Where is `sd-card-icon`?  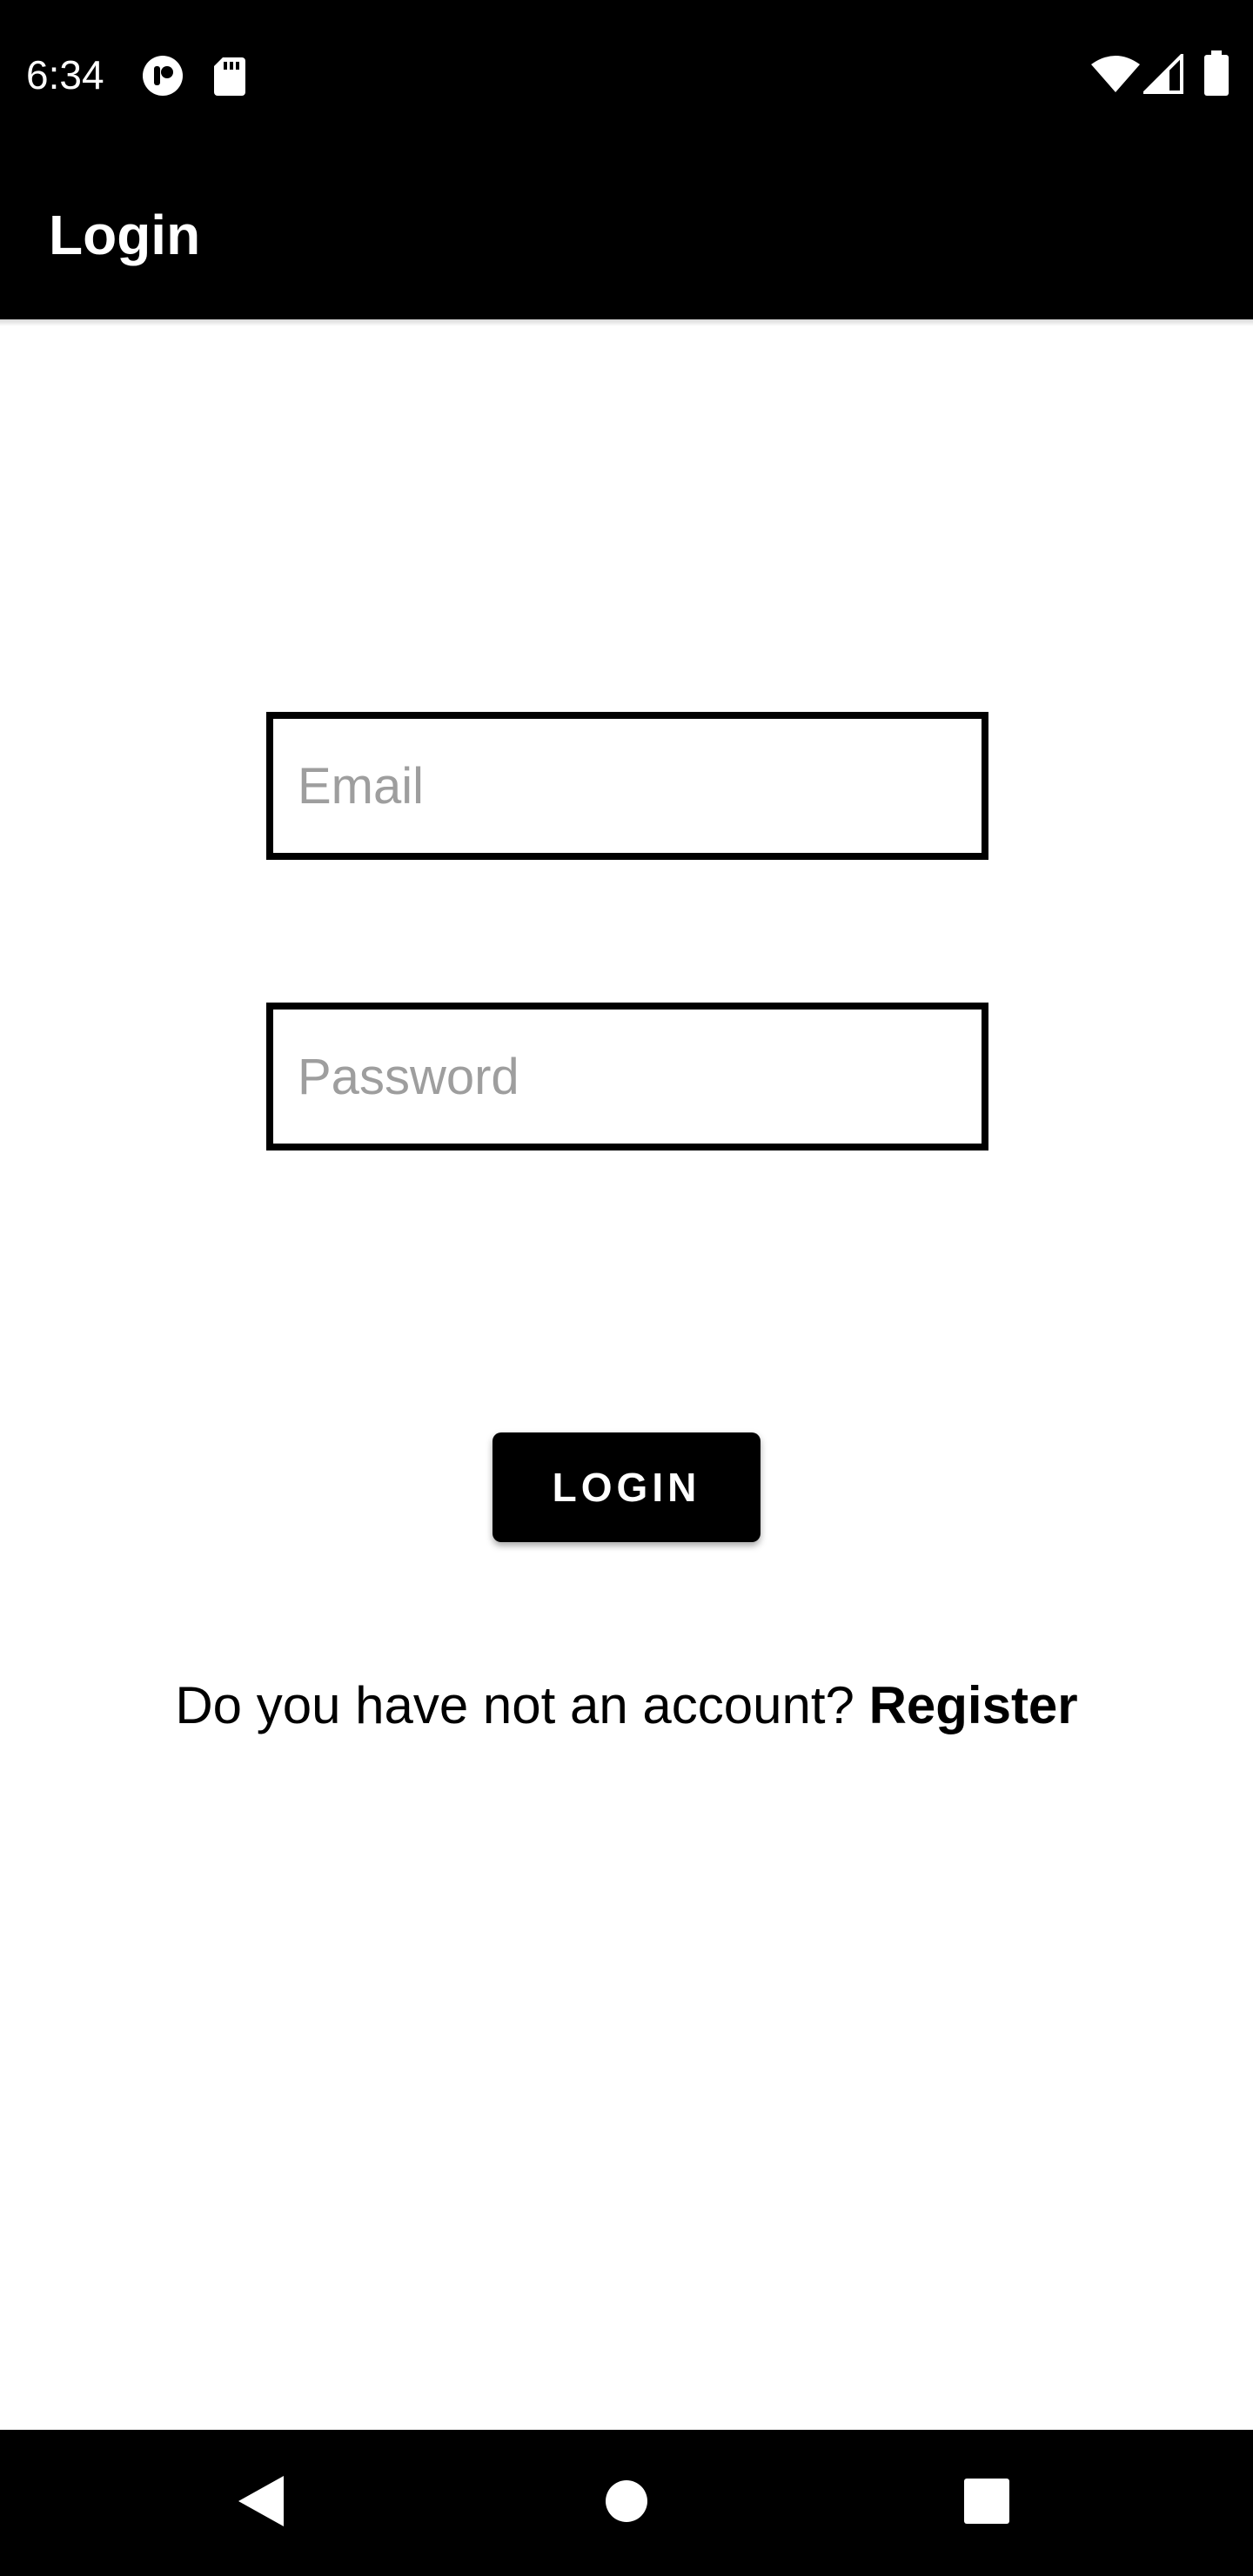 sd-card-icon is located at coordinates (229, 78).